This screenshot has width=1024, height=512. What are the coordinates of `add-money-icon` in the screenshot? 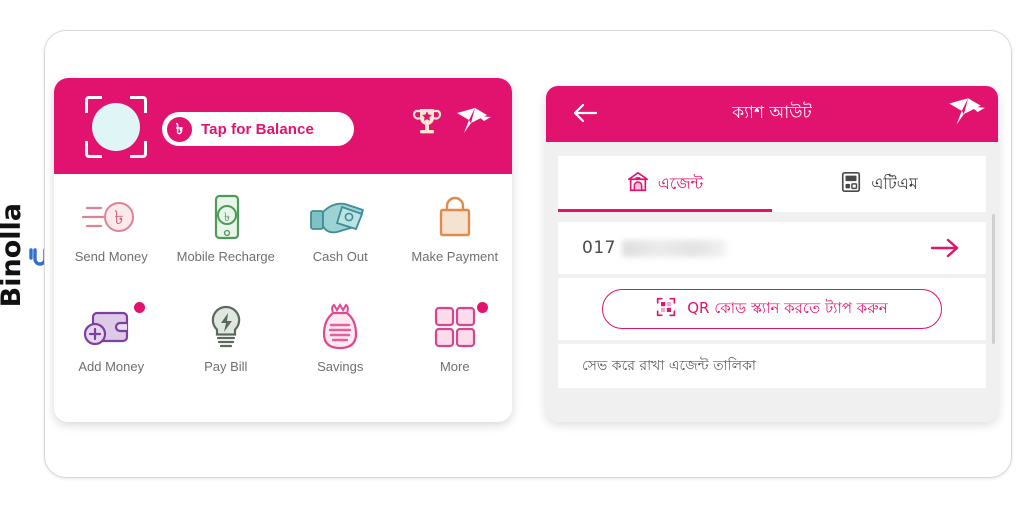 It's located at (111, 327).